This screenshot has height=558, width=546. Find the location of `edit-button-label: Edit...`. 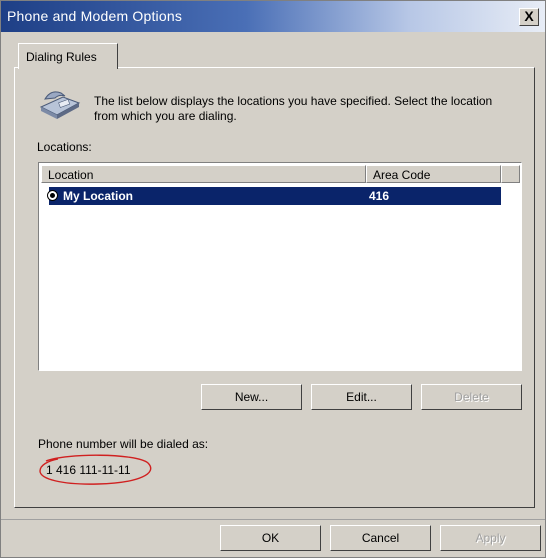

edit-button-label: Edit... is located at coordinates (361, 397).